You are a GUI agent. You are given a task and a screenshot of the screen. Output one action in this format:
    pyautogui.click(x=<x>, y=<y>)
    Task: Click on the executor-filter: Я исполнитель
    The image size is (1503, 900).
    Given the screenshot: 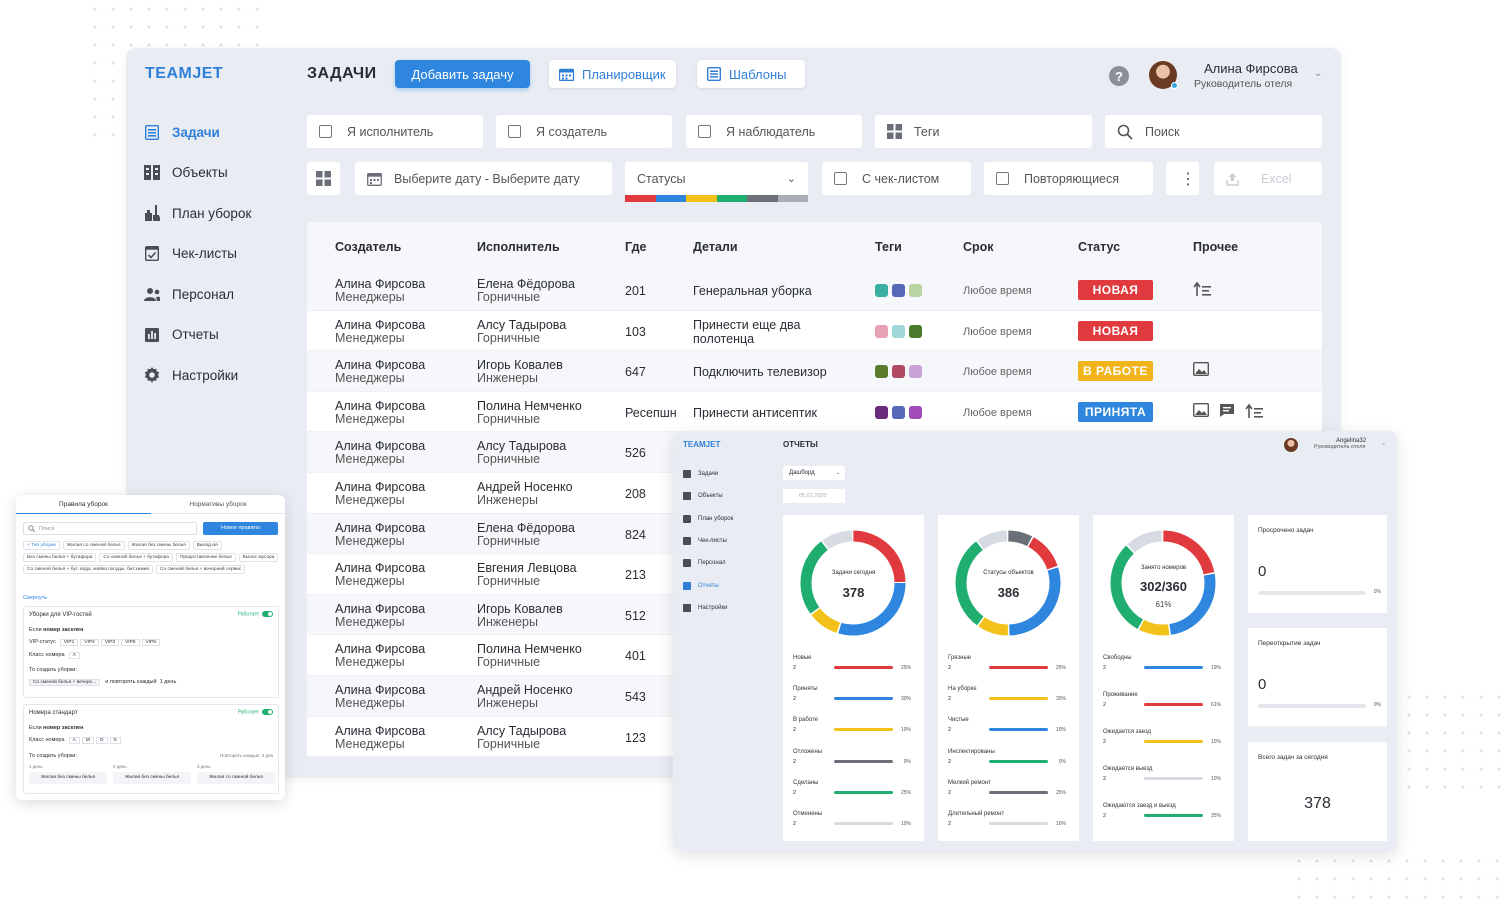 What is the action you would take?
    pyautogui.click(x=395, y=131)
    